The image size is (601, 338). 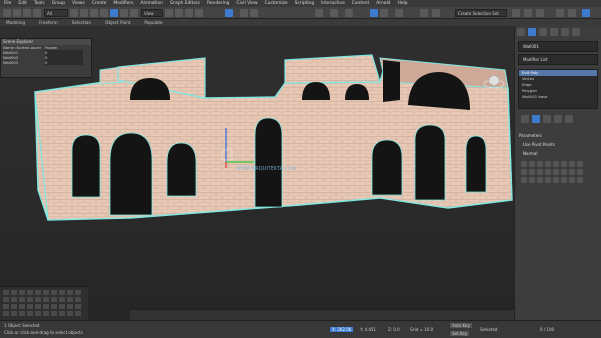 What do you see at coordinates (17, 13) in the screenshot?
I see `redo-icon` at bounding box center [17, 13].